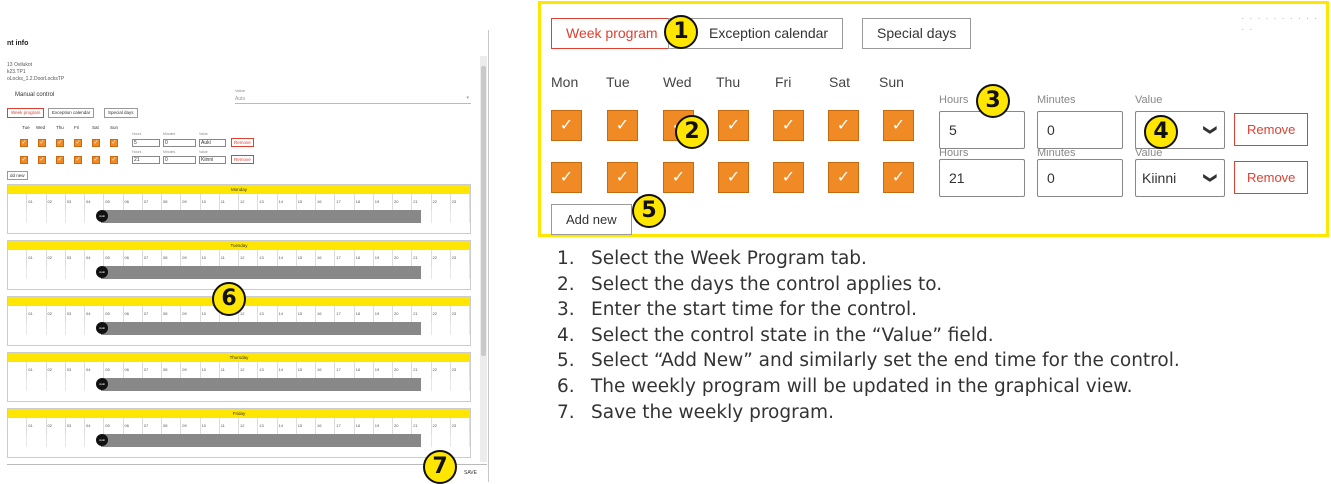 The width and height of the screenshot is (1331, 484). Describe the element at coordinates (95, 426) in the screenshot. I see `hour-tick: 04` at that location.